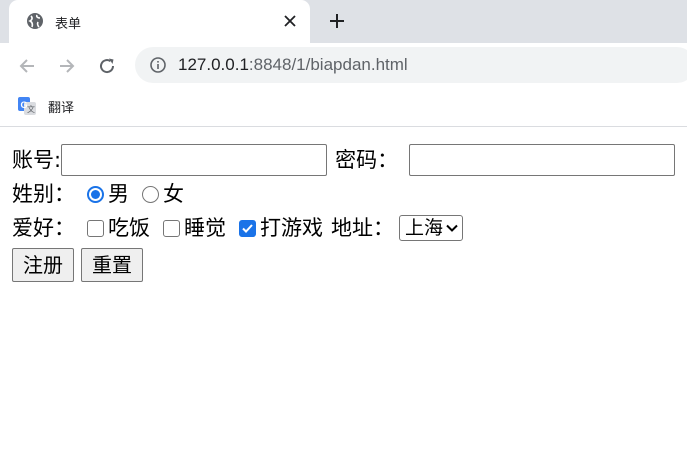 Image resolution: width=687 pixels, height=471 pixels. What do you see at coordinates (43, 265) in the screenshot?
I see `register-button: 注册` at bounding box center [43, 265].